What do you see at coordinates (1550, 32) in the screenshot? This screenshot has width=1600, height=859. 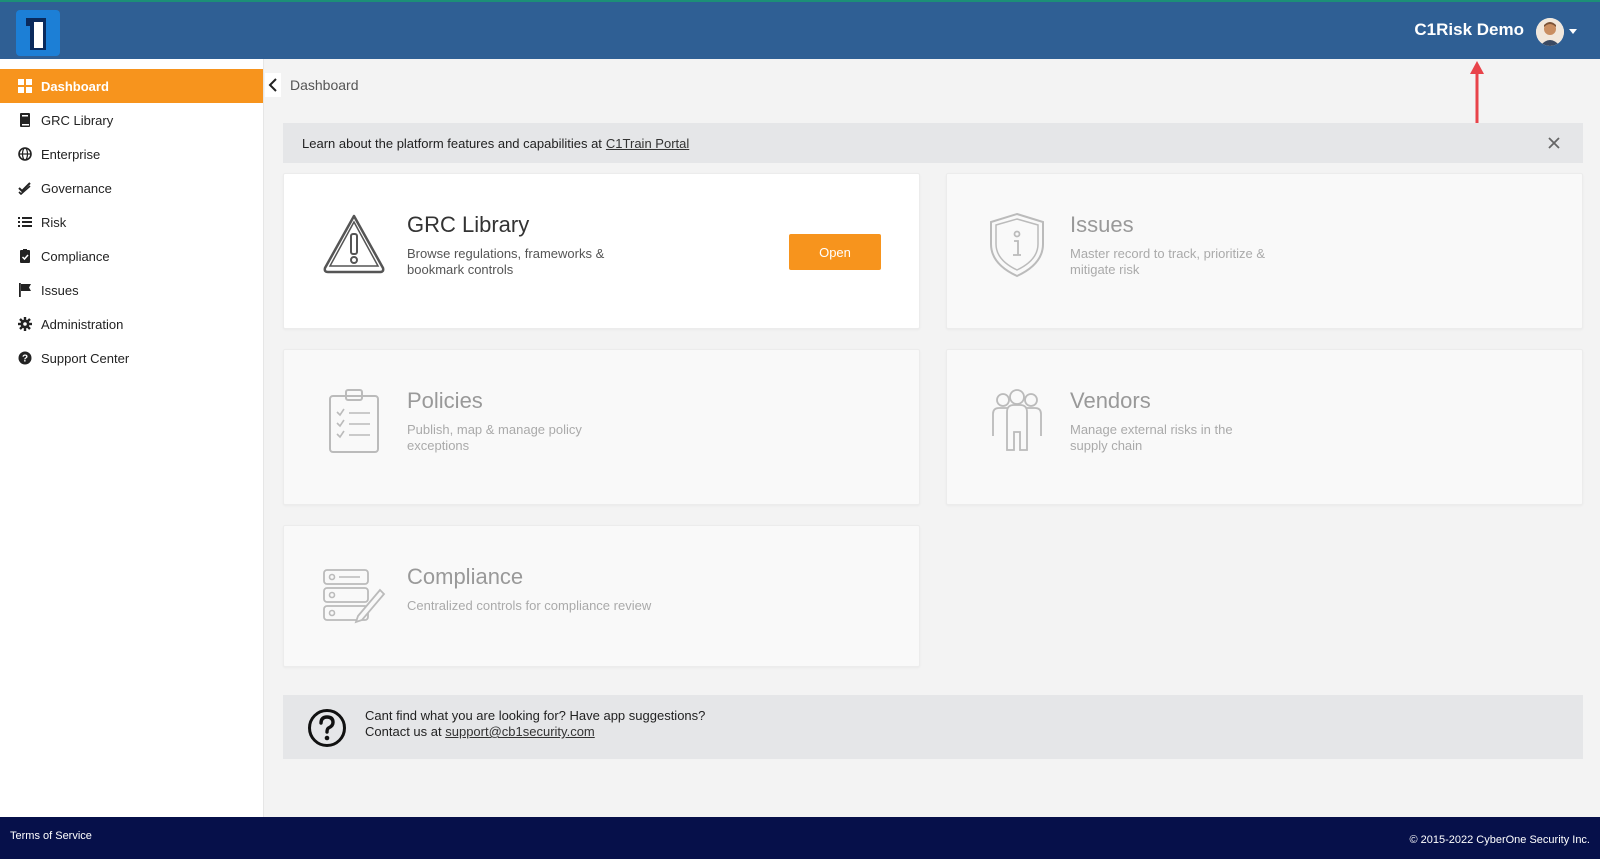 I see `avatar` at bounding box center [1550, 32].